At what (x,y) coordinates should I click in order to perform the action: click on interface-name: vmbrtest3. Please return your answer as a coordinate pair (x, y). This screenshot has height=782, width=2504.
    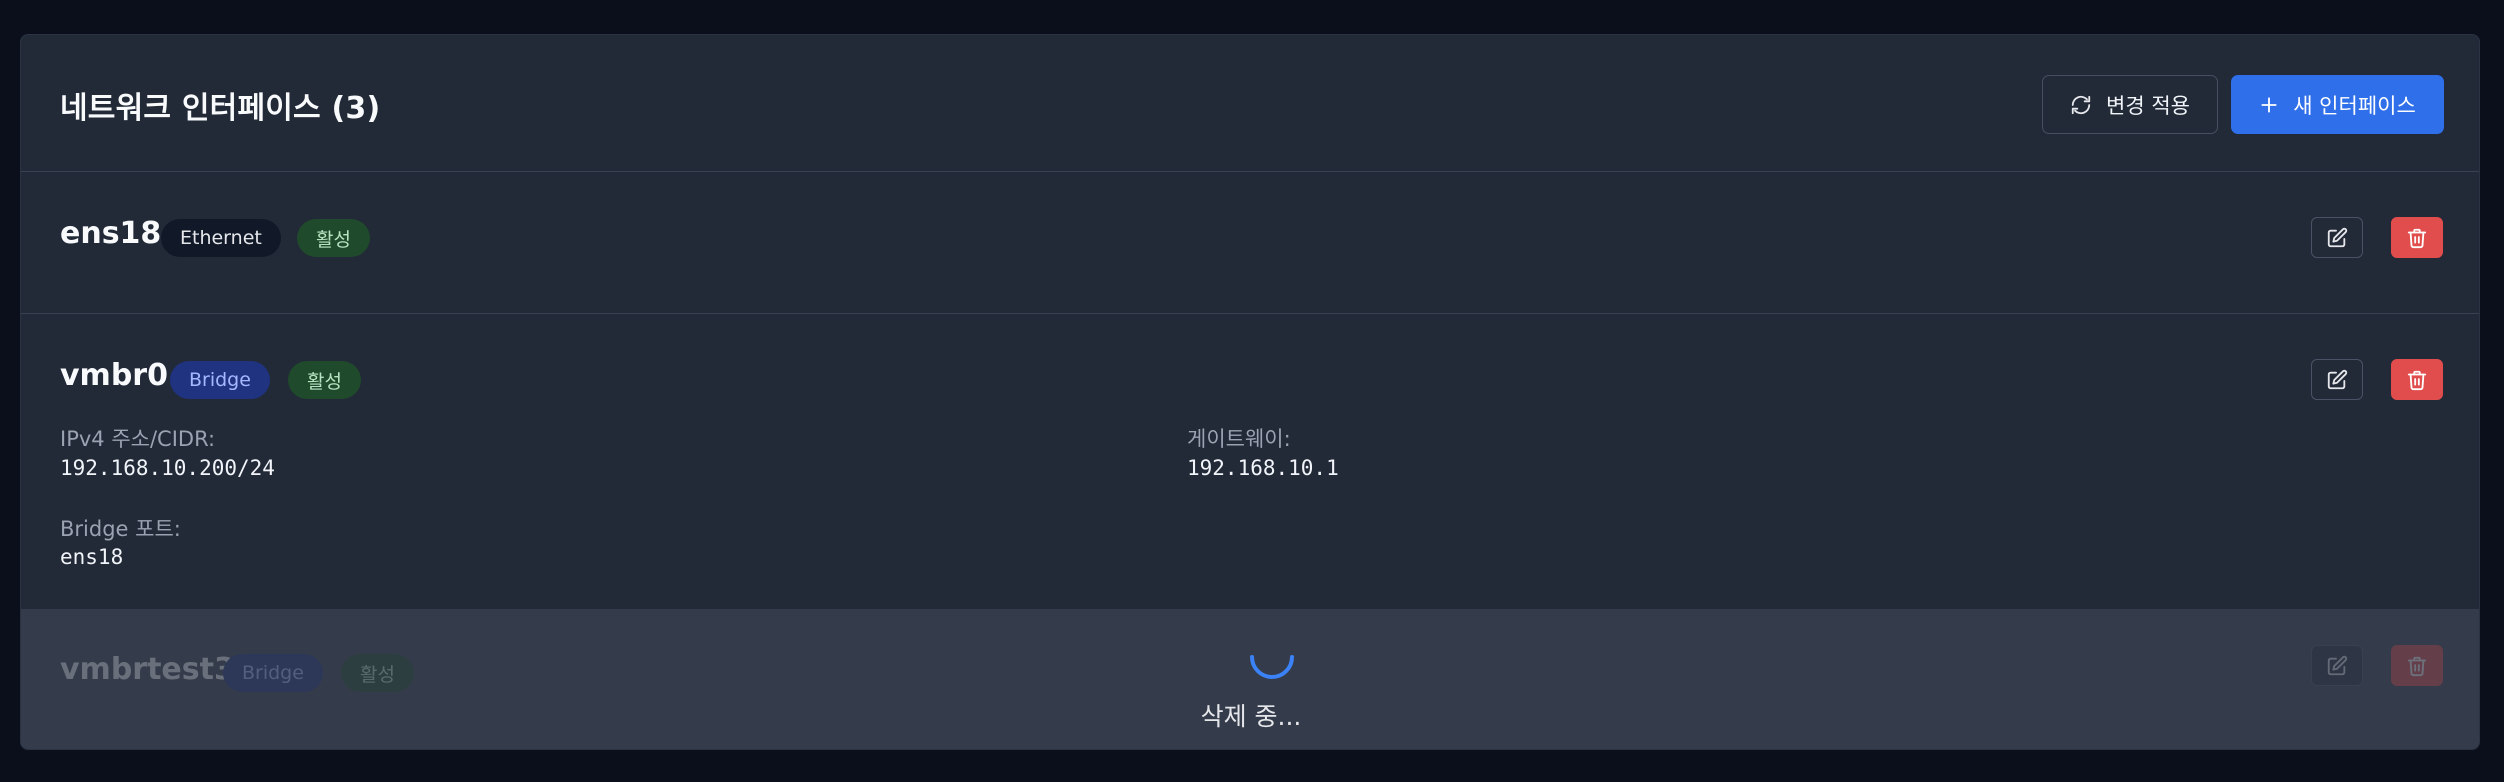
    Looking at the image, I should click on (147, 669).